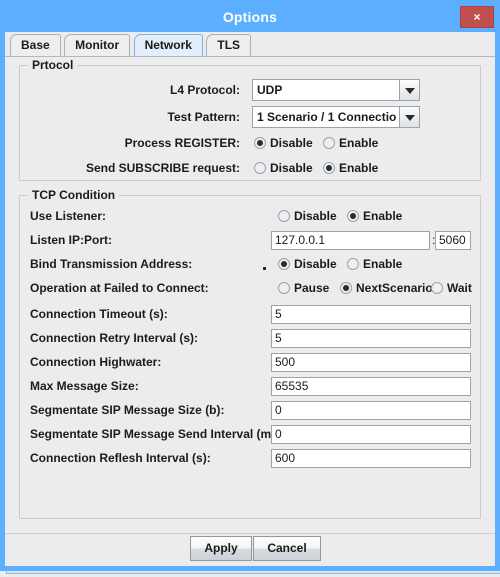 The image size is (500, 577). Describe the element at coordinates (264, 268) in the screenshot. I see `mouse-cursor-artifact` at that location.